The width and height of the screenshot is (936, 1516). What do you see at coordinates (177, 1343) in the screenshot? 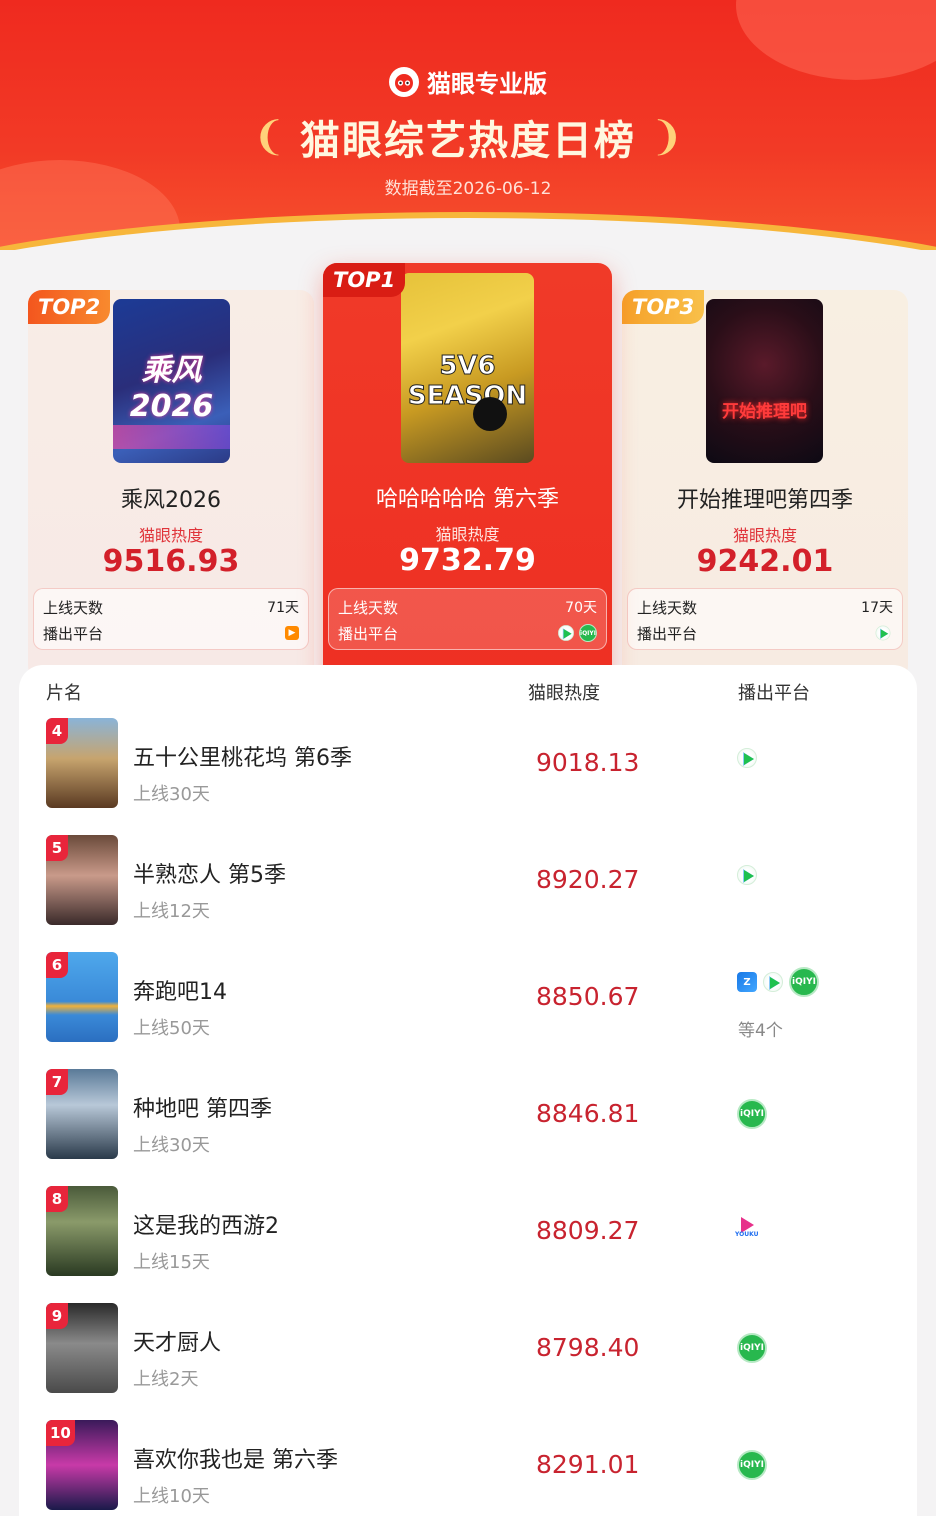
I see `show-name: 天才厨人` at bounding box center [177, 1343].